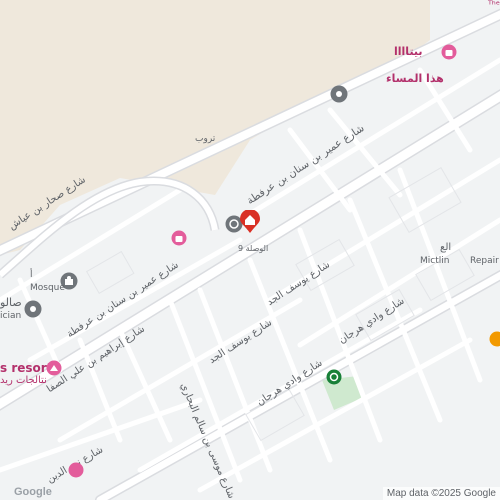 This screenshot has width=500, height=500. What do you see at coordinates (47, 288) in the screenshot?
I see `poi-label-mosque: Mosque` at bounding box center [47, 288].